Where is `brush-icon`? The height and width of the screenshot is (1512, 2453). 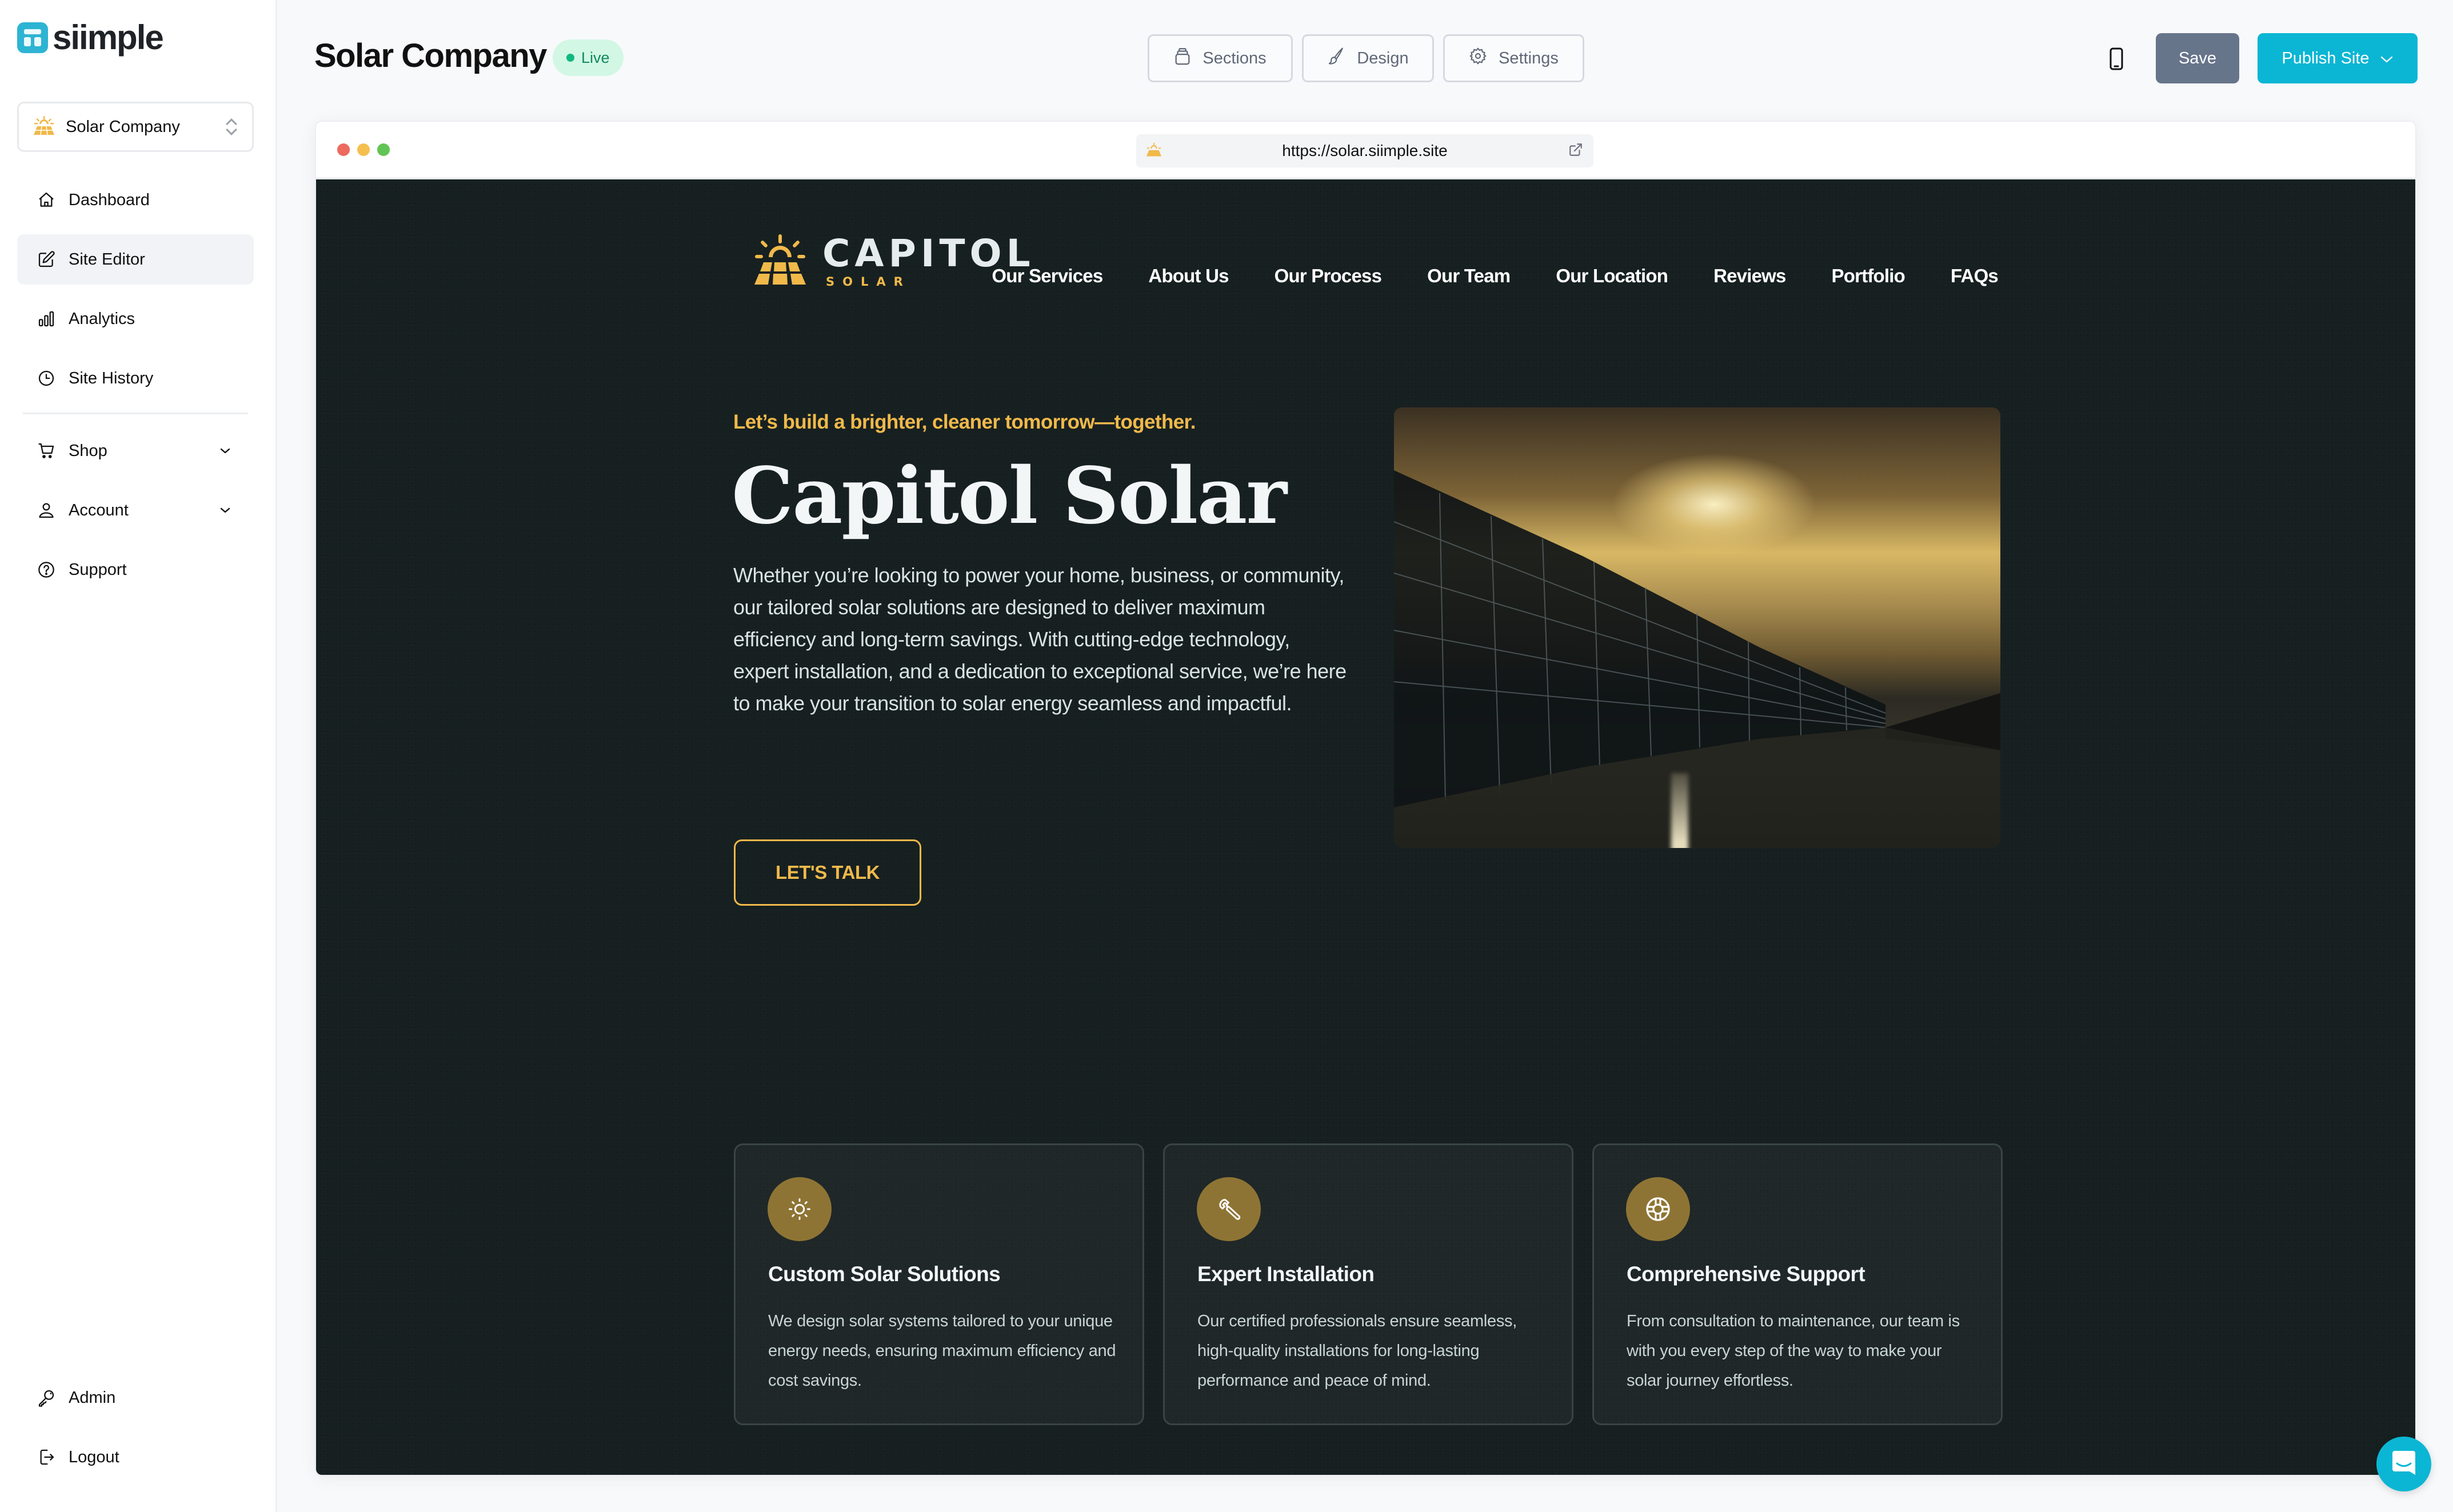
brush-icon is located at coordinates (1336, 58).